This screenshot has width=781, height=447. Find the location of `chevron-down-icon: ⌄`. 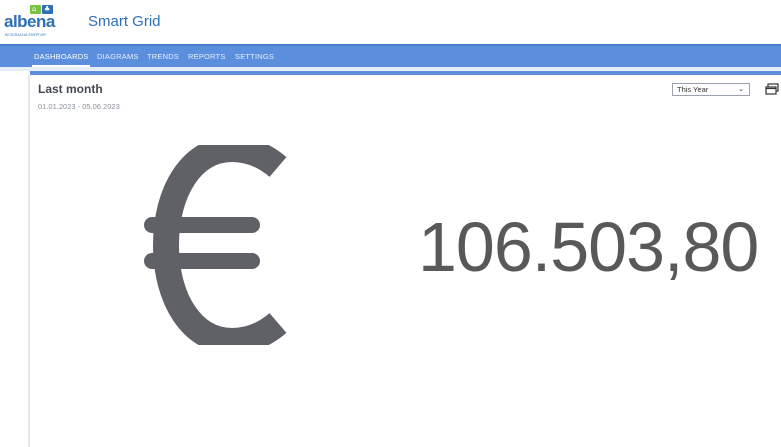

chevron-down-icon: ⌄ is located at coordinates (741, 89).